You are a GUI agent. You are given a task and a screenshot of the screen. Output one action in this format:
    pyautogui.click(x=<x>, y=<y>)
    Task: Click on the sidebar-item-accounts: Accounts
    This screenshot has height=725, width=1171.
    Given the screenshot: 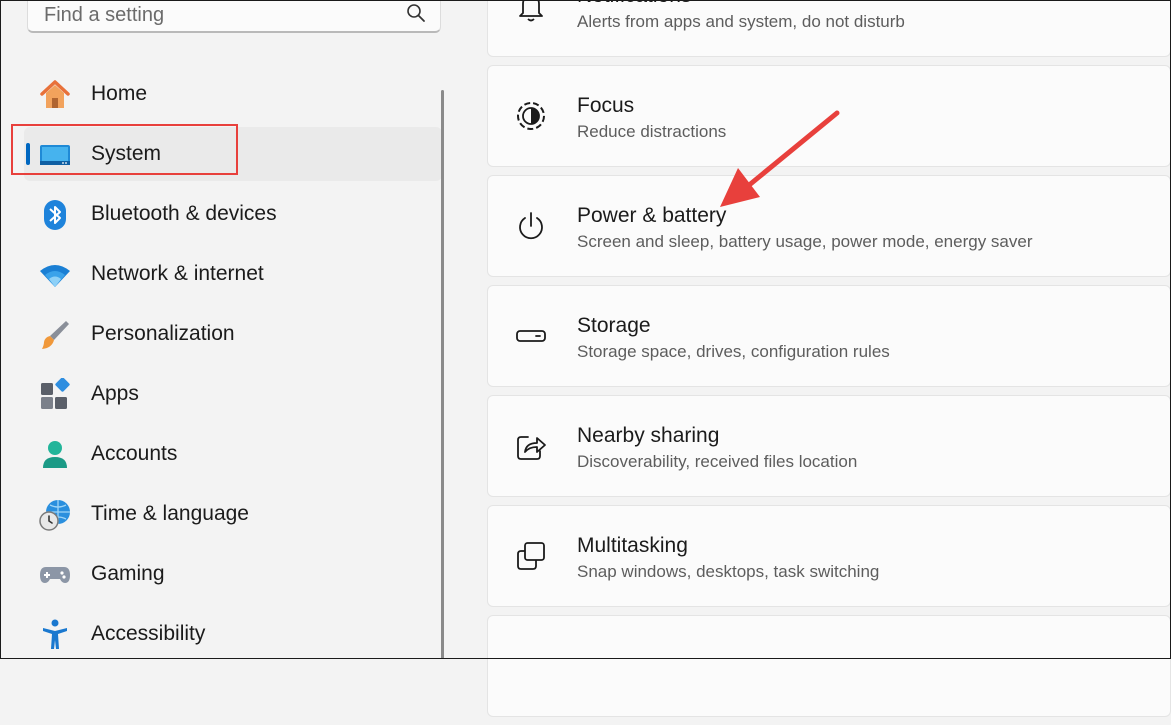 What is the action you would take?
    pyautogui.click(x=233, y=454)
    